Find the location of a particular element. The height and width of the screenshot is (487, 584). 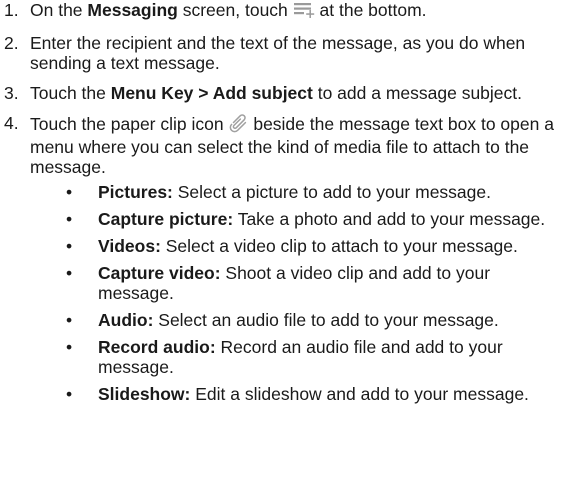

step-number: 2. is located at coordinates (11, 43).